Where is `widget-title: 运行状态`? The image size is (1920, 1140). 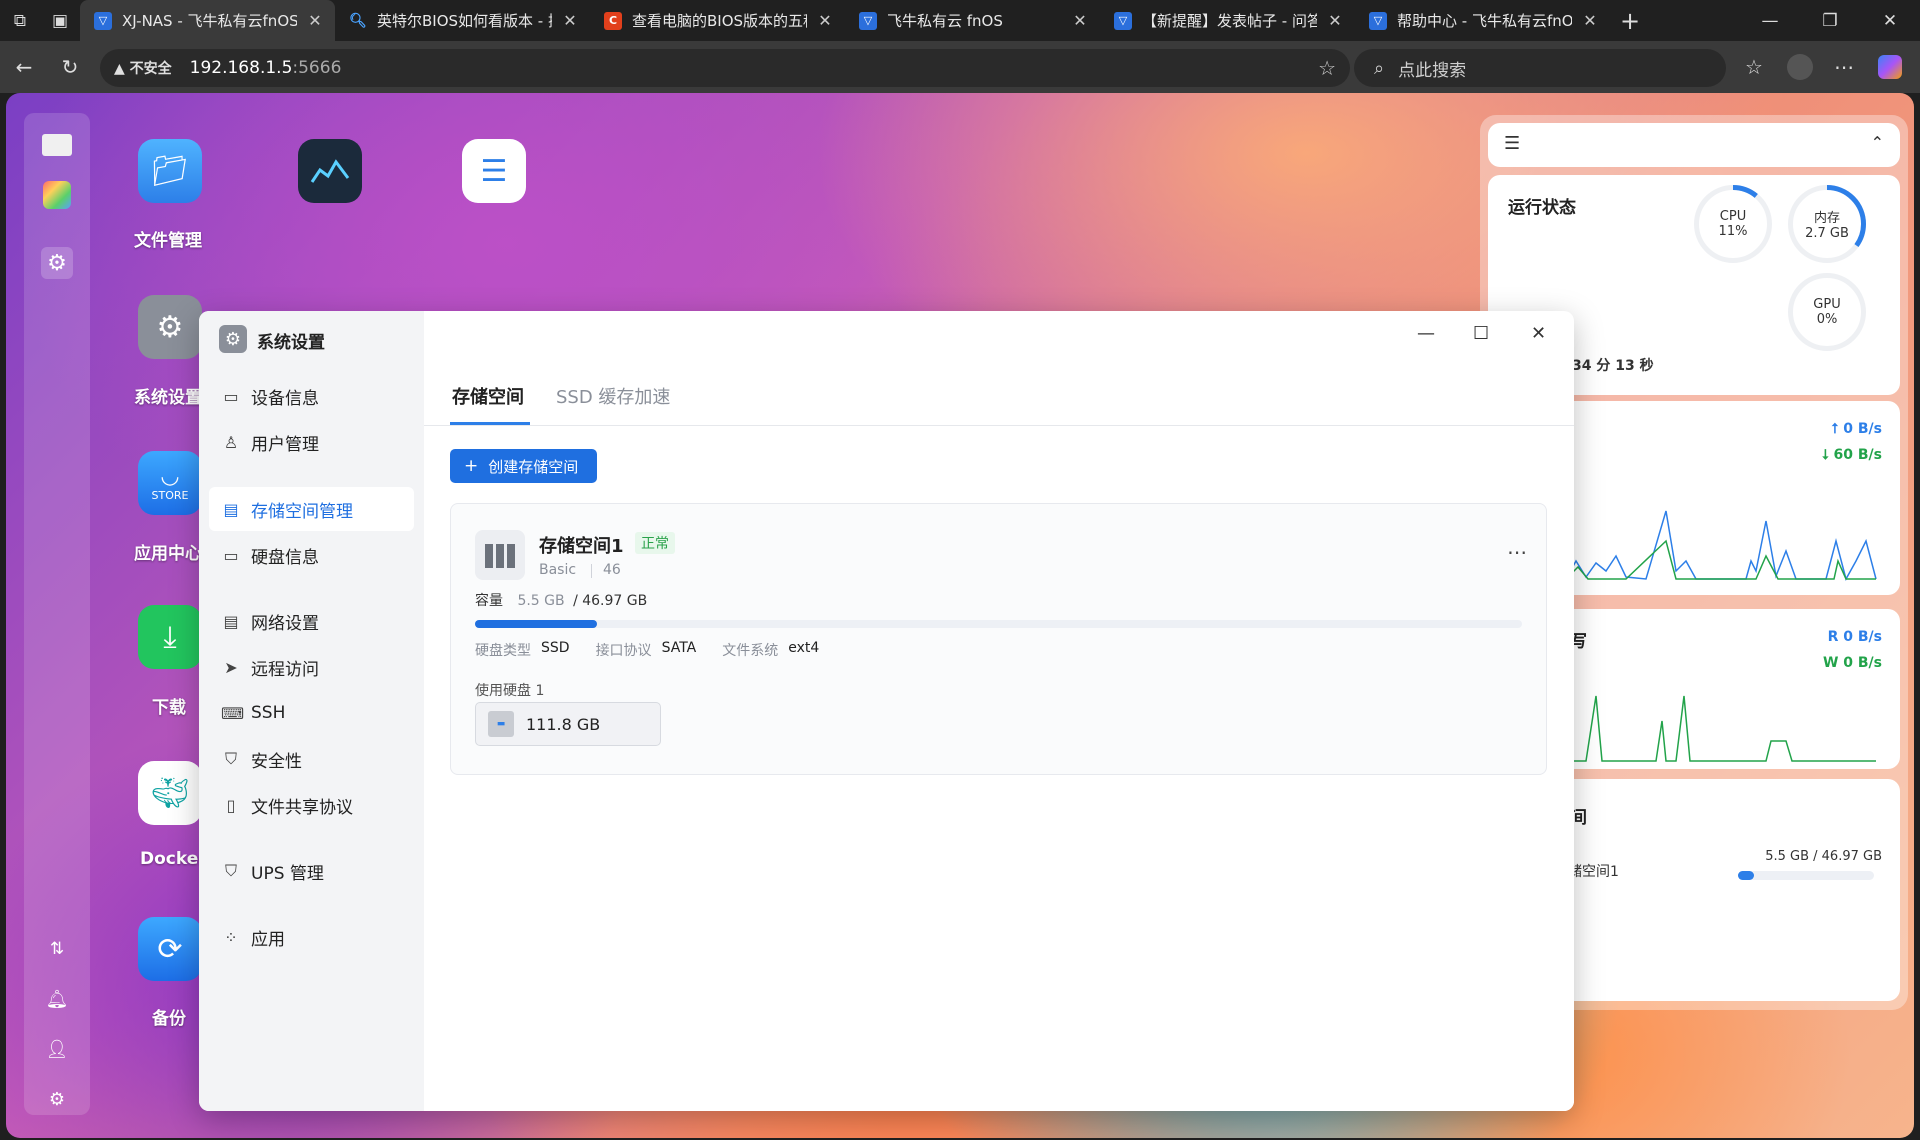 widget-title: 运行状态 is located at coordinates (1542, 208).